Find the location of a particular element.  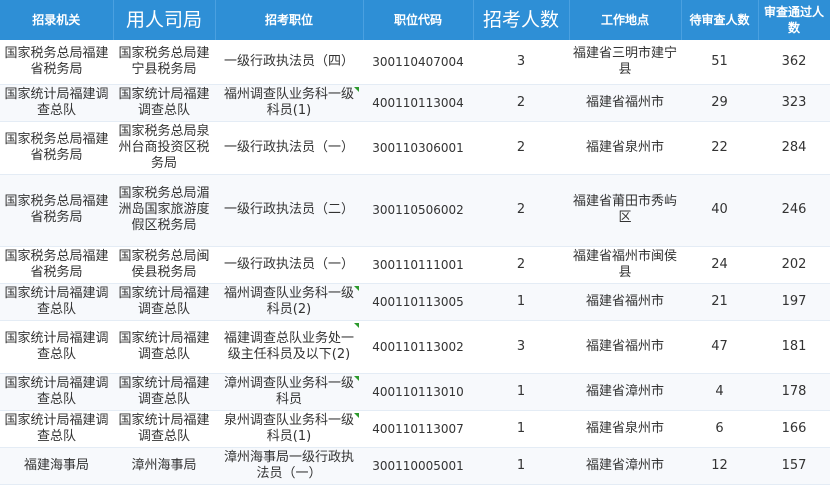

cell-position: 福建调查总队业务处一级主任科员及以下(2) is located at coordinates (289, 347).